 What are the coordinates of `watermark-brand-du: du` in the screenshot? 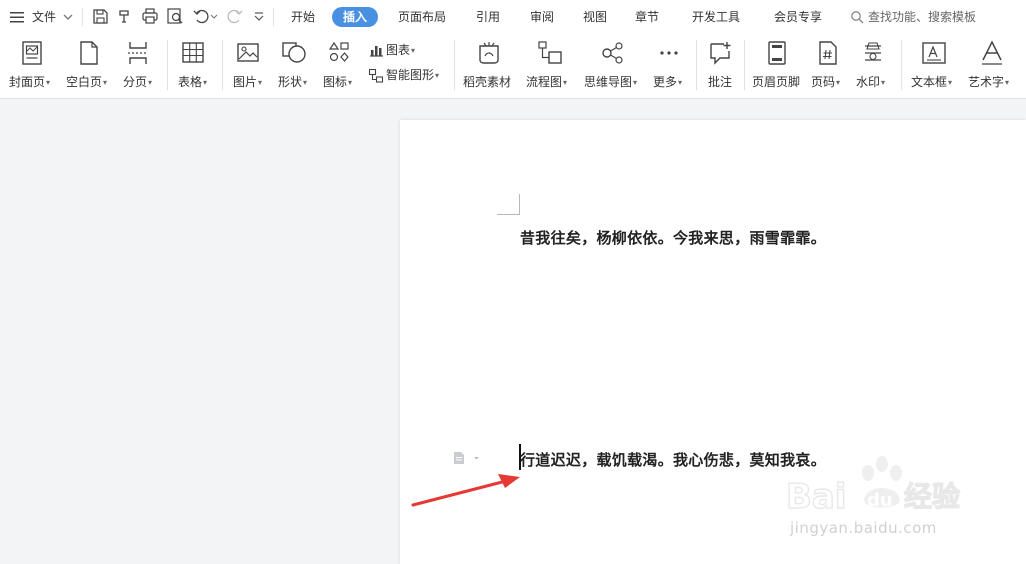 It's located at (880, 500).